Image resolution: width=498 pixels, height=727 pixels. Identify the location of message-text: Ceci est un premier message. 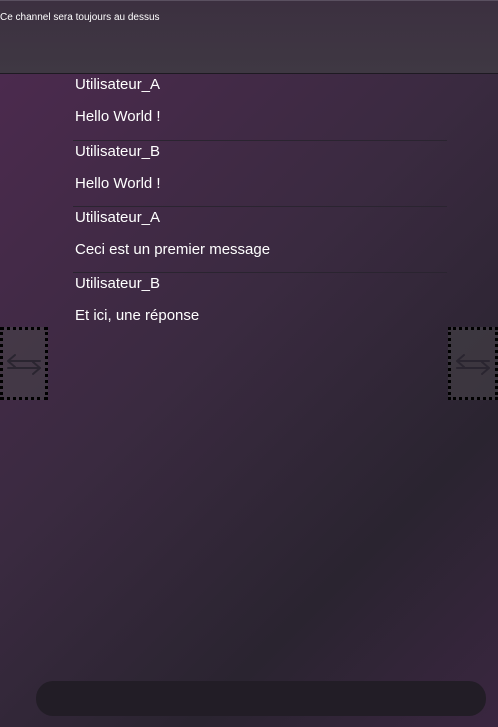
(173, 249).